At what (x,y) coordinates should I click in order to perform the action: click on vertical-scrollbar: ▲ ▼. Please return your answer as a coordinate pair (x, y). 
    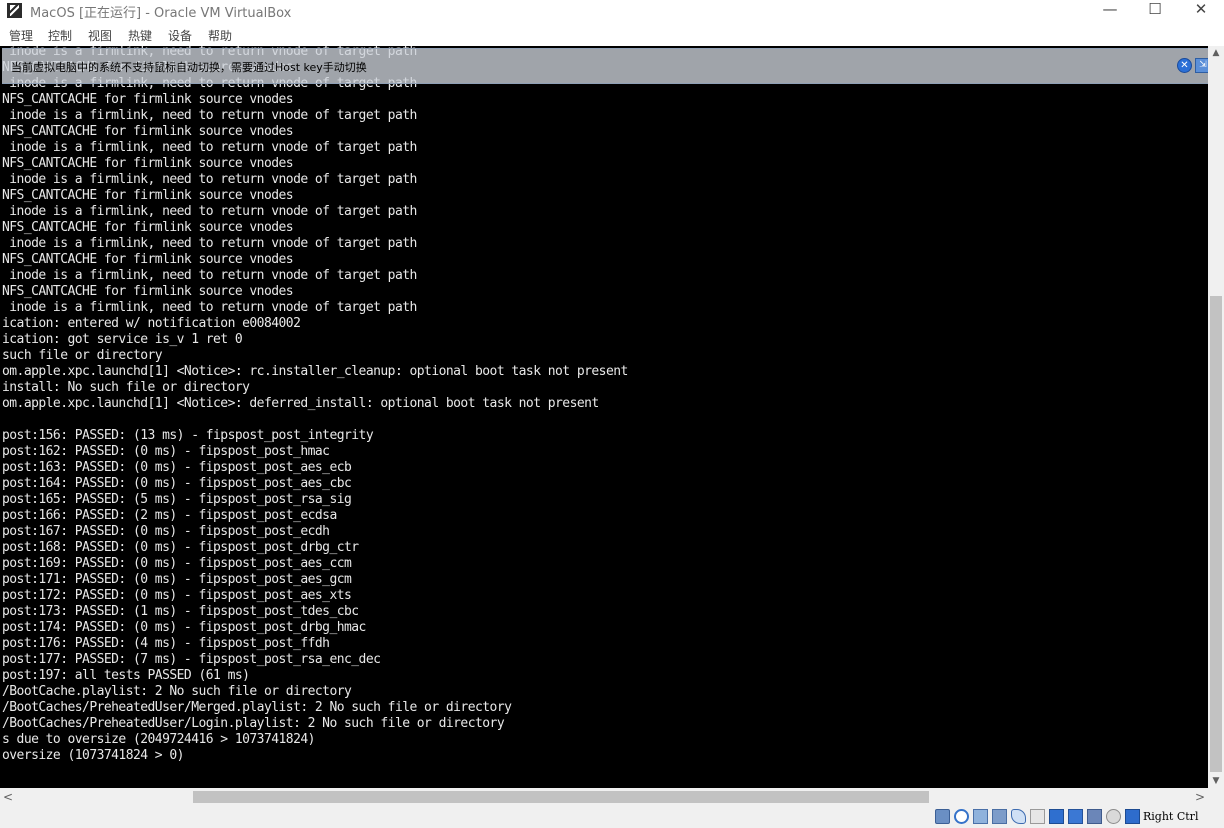
    Looking at the image, I should click on (1216, 417).